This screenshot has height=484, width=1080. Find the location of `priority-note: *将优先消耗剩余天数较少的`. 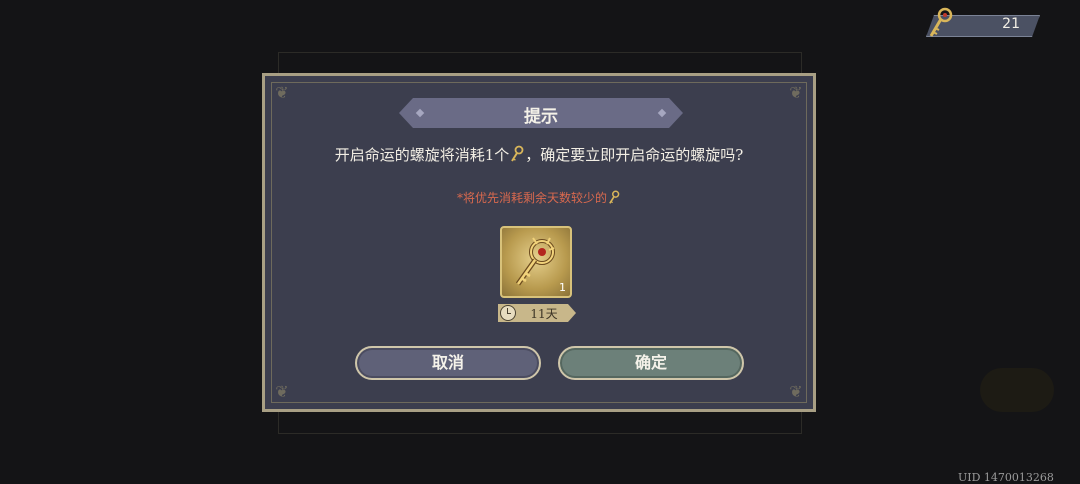

priority-note: *将优先消耗剩余天数较少的 is located at coordinates (539, 197).